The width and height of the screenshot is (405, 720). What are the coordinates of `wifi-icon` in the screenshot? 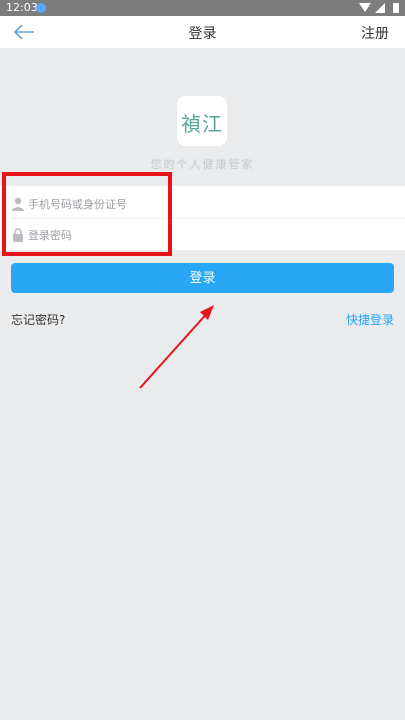 It's located at (365, 7).